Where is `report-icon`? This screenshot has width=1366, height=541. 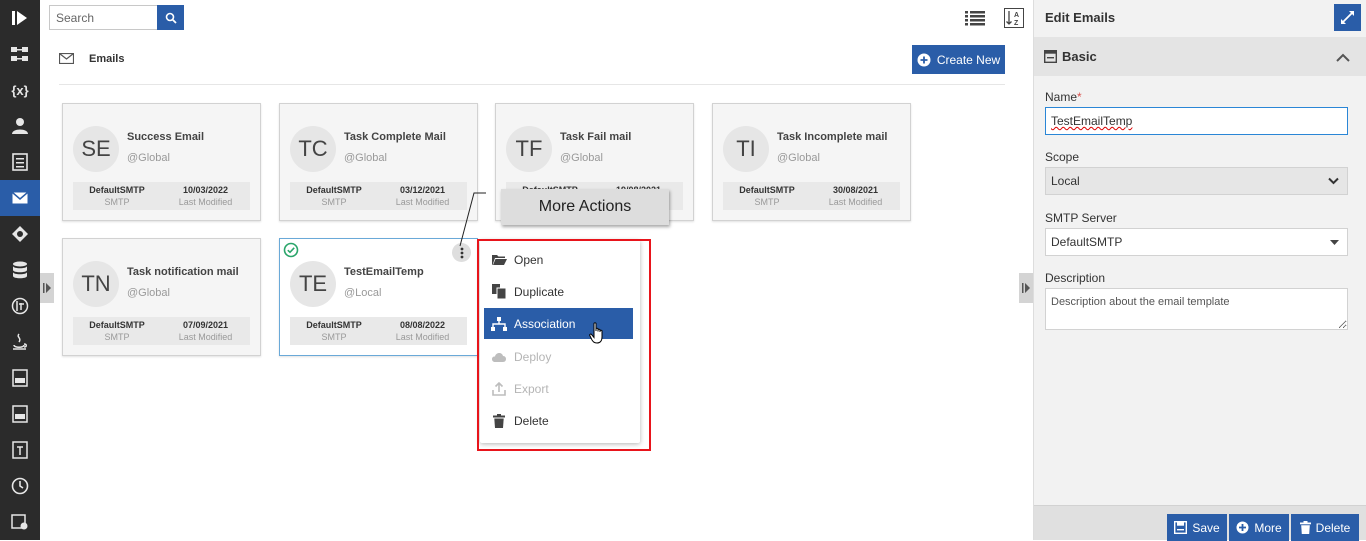 report-icon is located at coordinates (20, 522).